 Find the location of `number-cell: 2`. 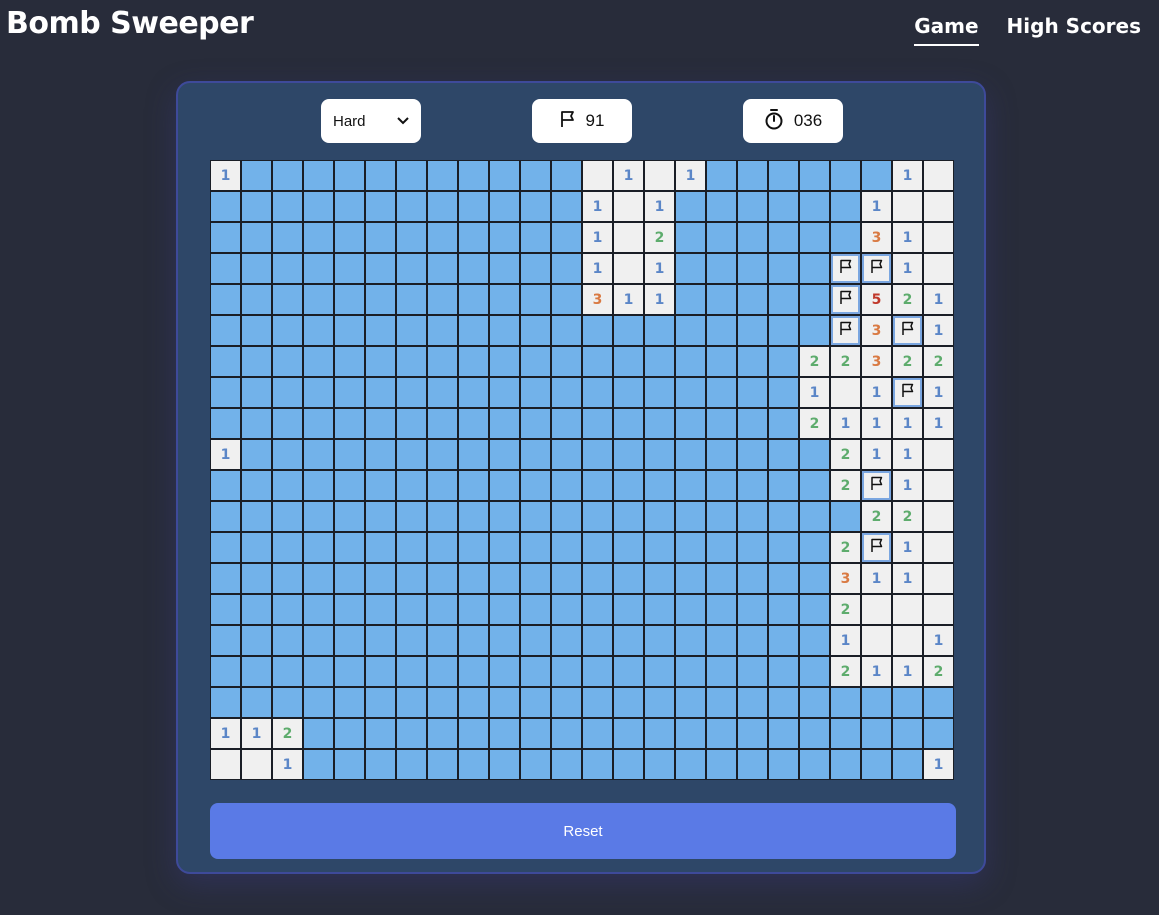

number-cell: 2 is located at coordinates (907, 361).